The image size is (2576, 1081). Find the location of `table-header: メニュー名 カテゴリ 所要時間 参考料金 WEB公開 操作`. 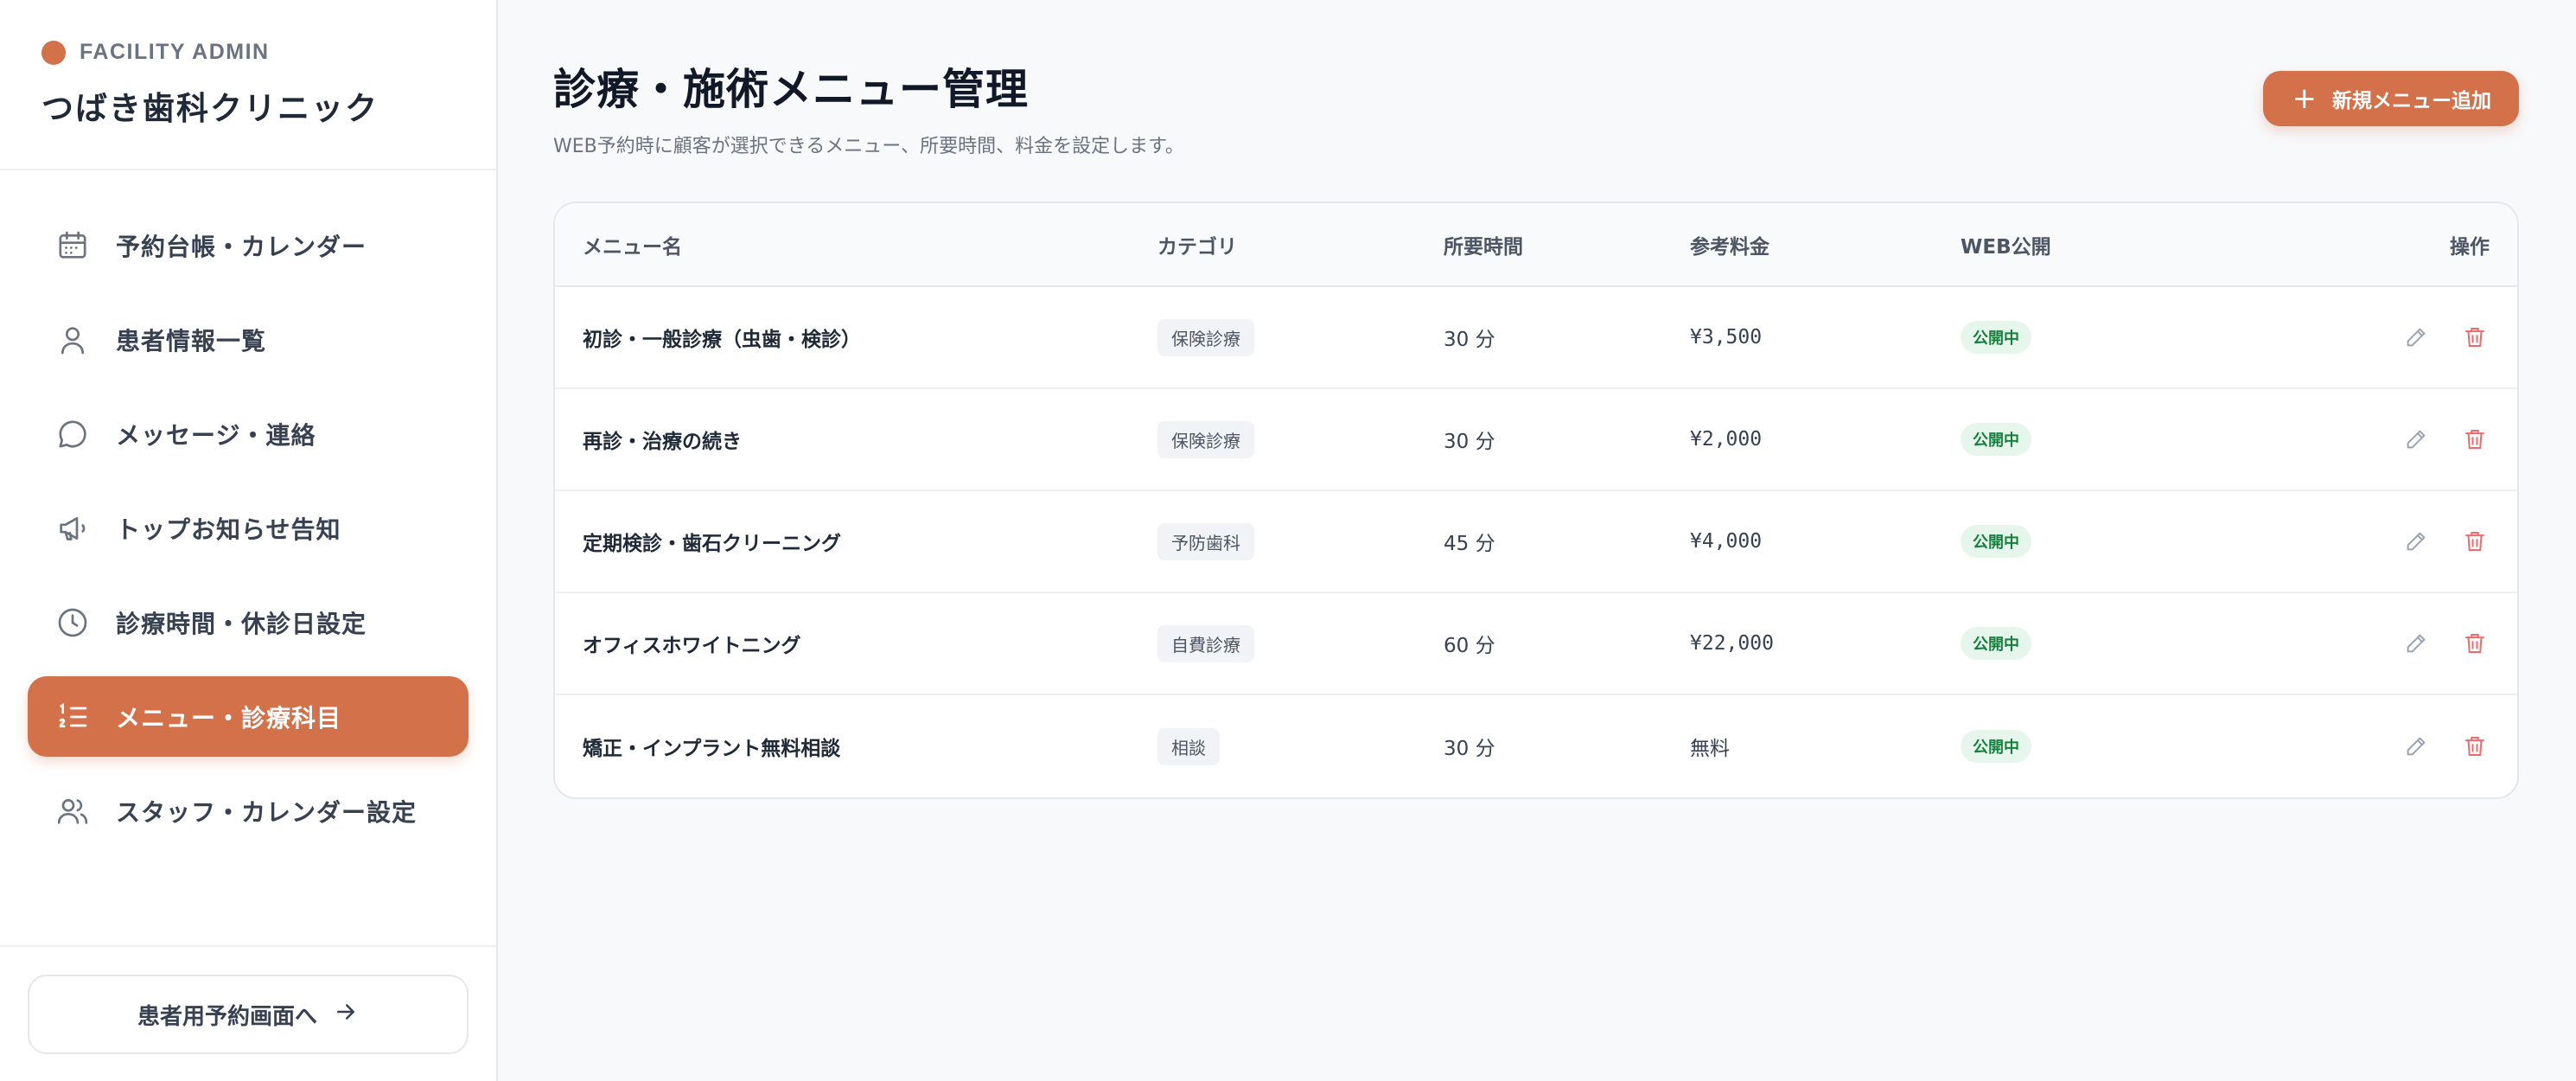

table-header: メニュー名 カテゴリ 所要時間 参考料金 WEB公開 操作 is located at coordinates (1536, 245).